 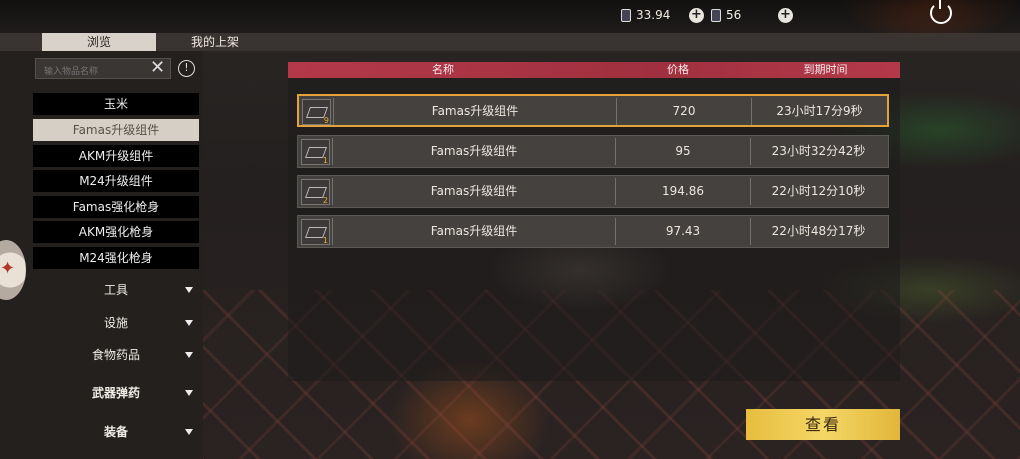 What do you see at coordinates (116, 104) in the screenshot?
I see `sidebar-item: 玉米` at bounding box center [116, 104].